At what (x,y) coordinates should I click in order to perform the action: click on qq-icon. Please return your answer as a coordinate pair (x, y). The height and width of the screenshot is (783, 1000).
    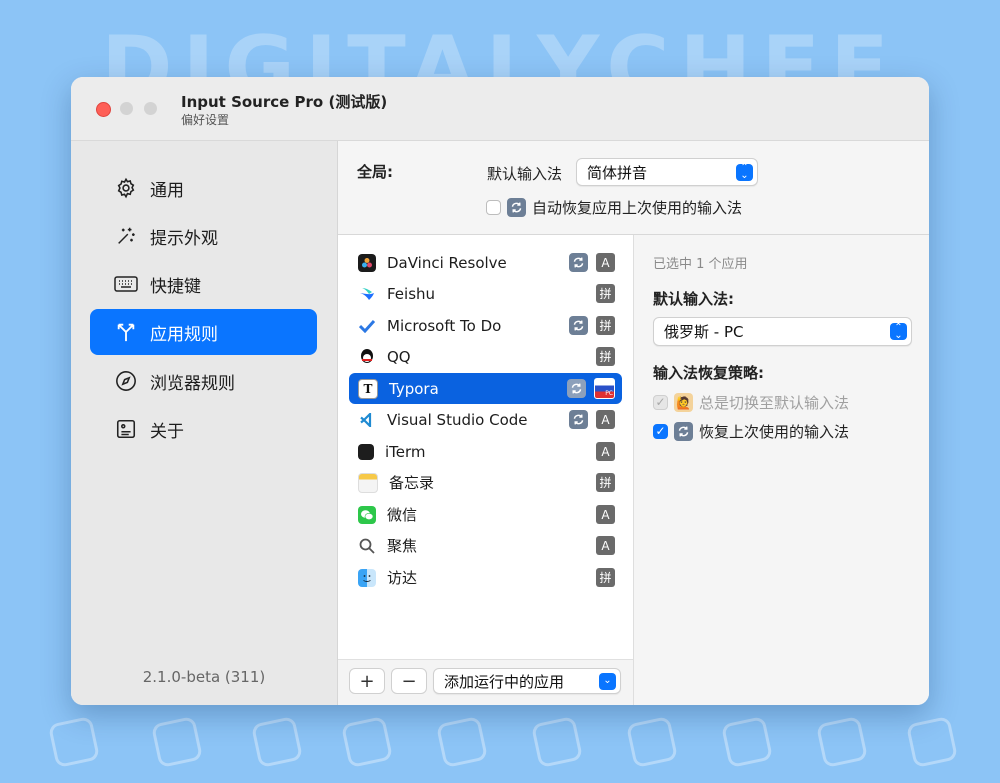
    Looking at the image, I should click on (367, 357).